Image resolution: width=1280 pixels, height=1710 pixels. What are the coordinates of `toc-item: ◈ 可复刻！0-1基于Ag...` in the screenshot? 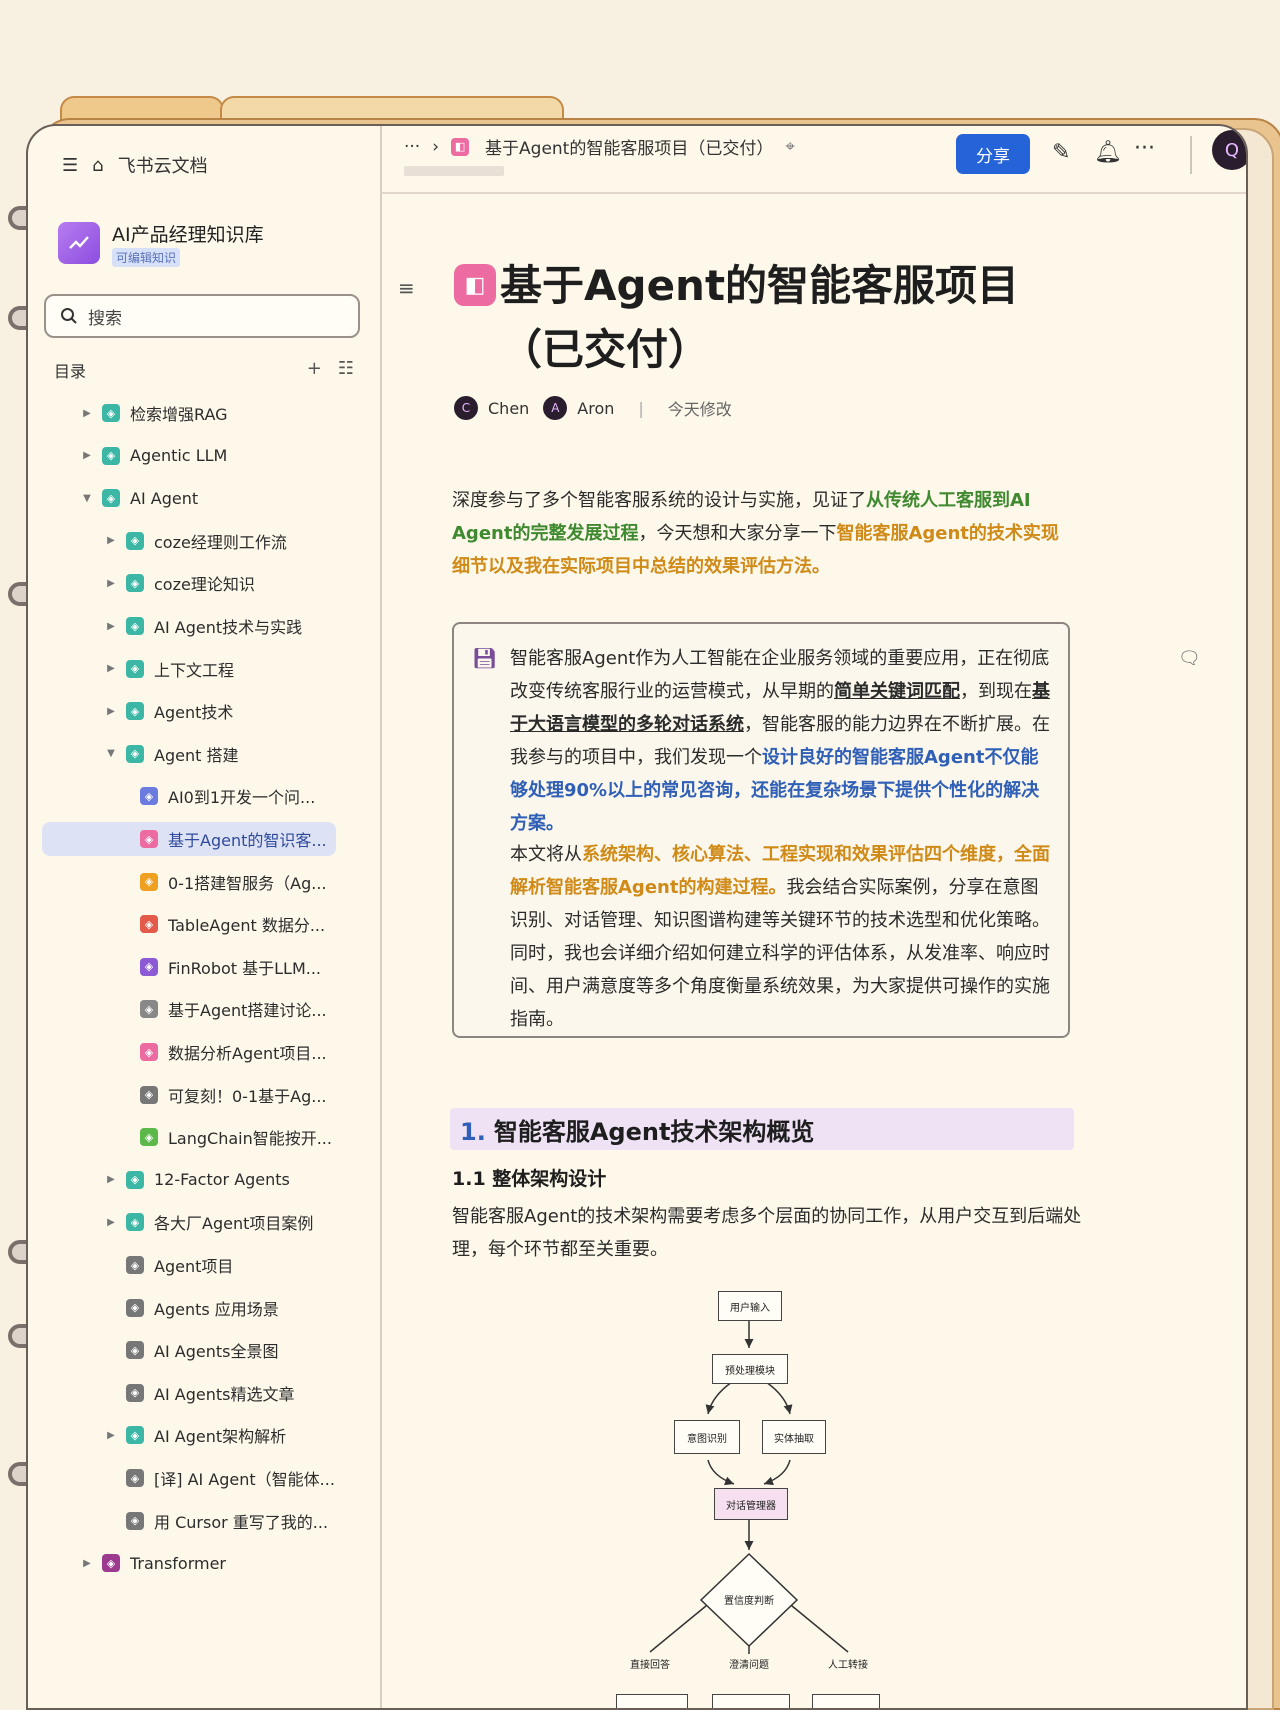 It's located at (233, 1095).